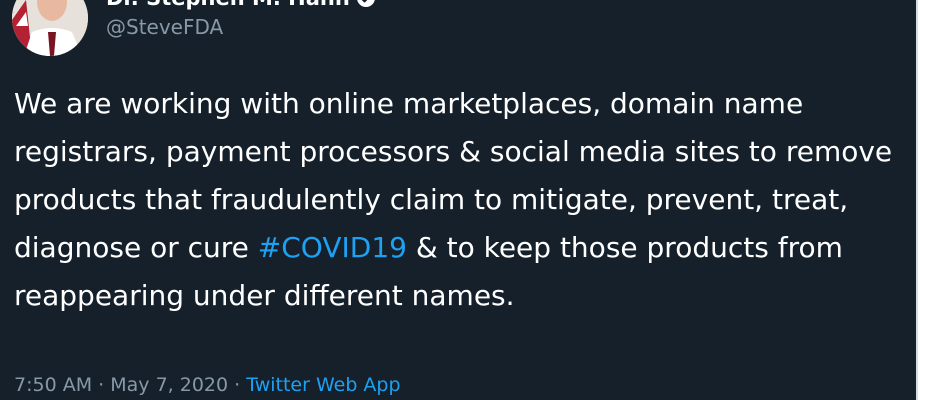  What do you see at coordinates (323, 385) in the screenshot?
I see `tweet-source-link: Twitter Web App` at bounding box center [323, 385].